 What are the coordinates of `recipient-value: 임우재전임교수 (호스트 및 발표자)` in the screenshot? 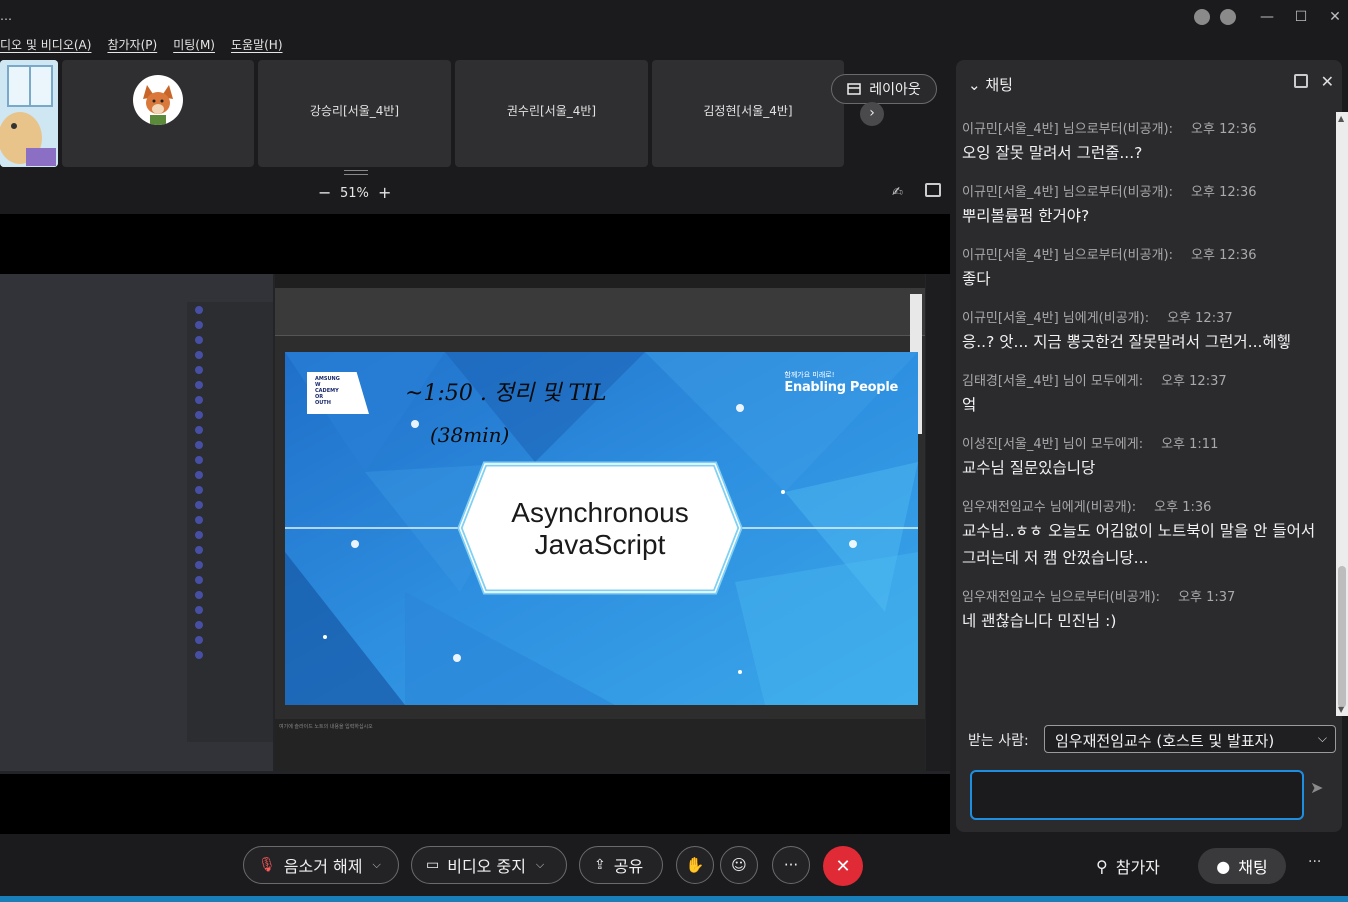 It's located at (1165, 741).